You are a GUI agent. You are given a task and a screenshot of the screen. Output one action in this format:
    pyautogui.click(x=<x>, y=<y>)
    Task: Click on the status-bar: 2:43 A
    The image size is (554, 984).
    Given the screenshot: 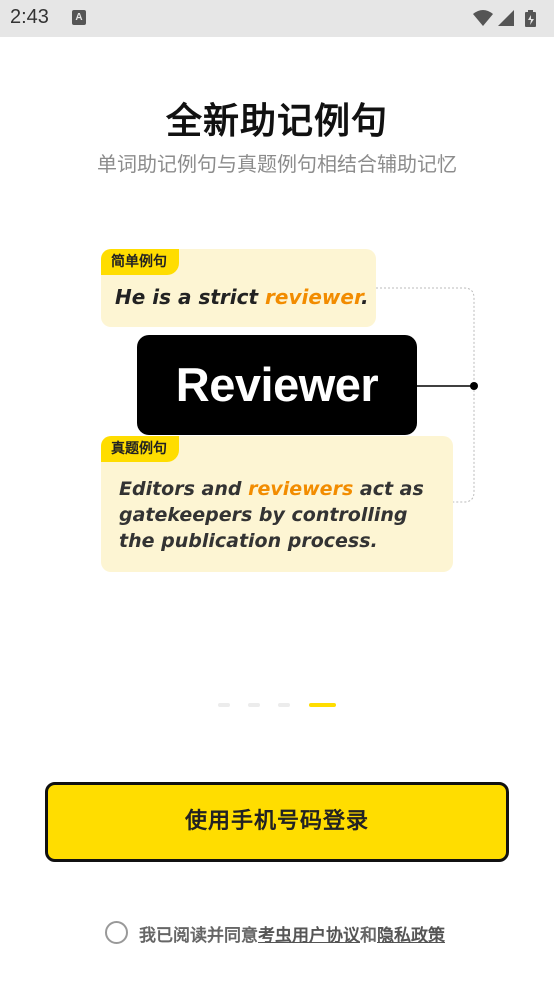 What is the action you would take?
    pyautogui.click(x=277, y=18)
    